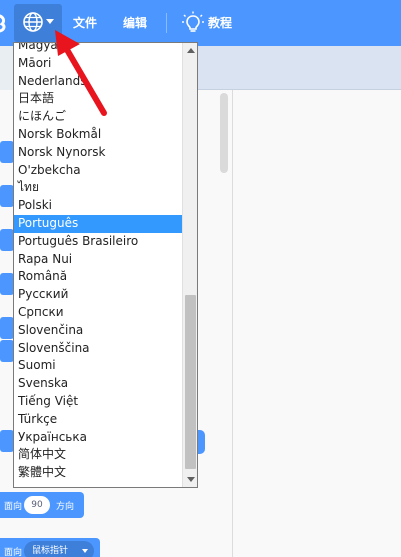  Describe the element at coordinates (98, 438) in the screenshot. I see `language-option: Українська` at that location.